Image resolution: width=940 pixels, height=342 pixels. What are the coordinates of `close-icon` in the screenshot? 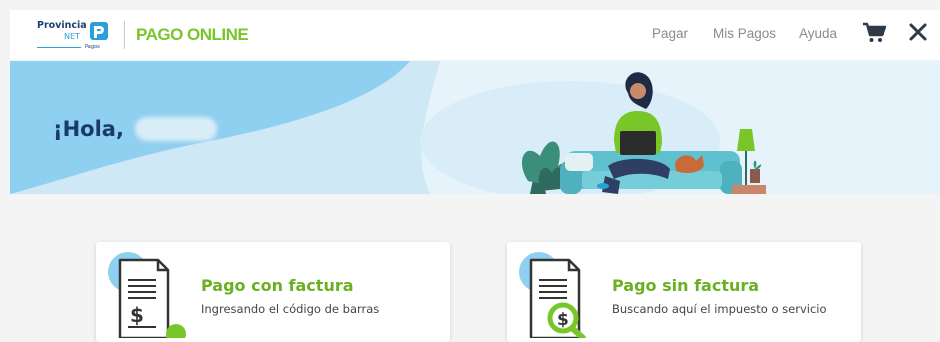 It's located at (918, 32).